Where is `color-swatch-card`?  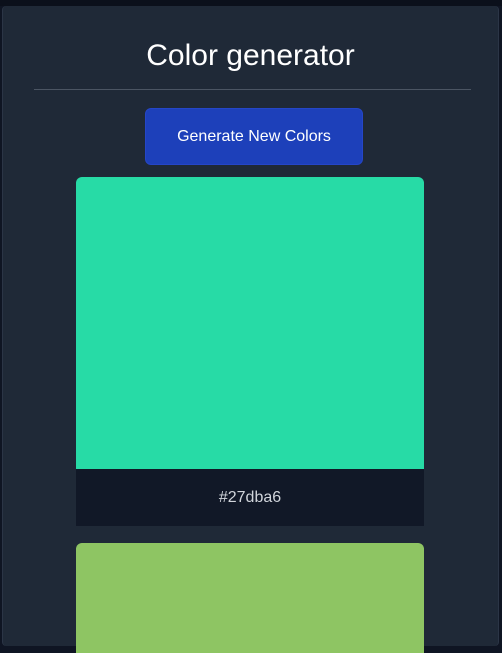
color-swatch-card is located at coordinates (250, 598).